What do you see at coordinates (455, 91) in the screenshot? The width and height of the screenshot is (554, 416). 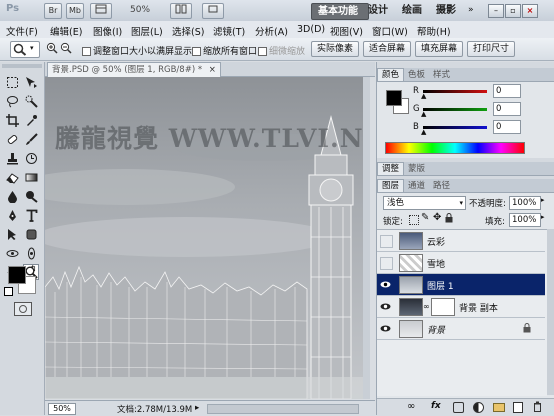 I see `r-slider` at bounding box center [455, 91].